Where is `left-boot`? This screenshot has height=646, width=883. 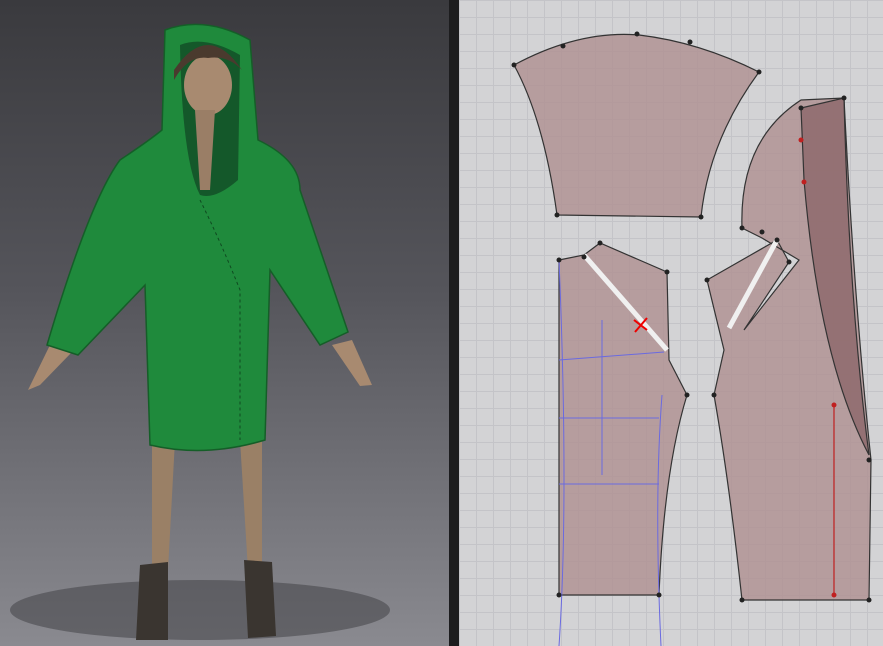
left-boot is located at coordinates (152, 601).